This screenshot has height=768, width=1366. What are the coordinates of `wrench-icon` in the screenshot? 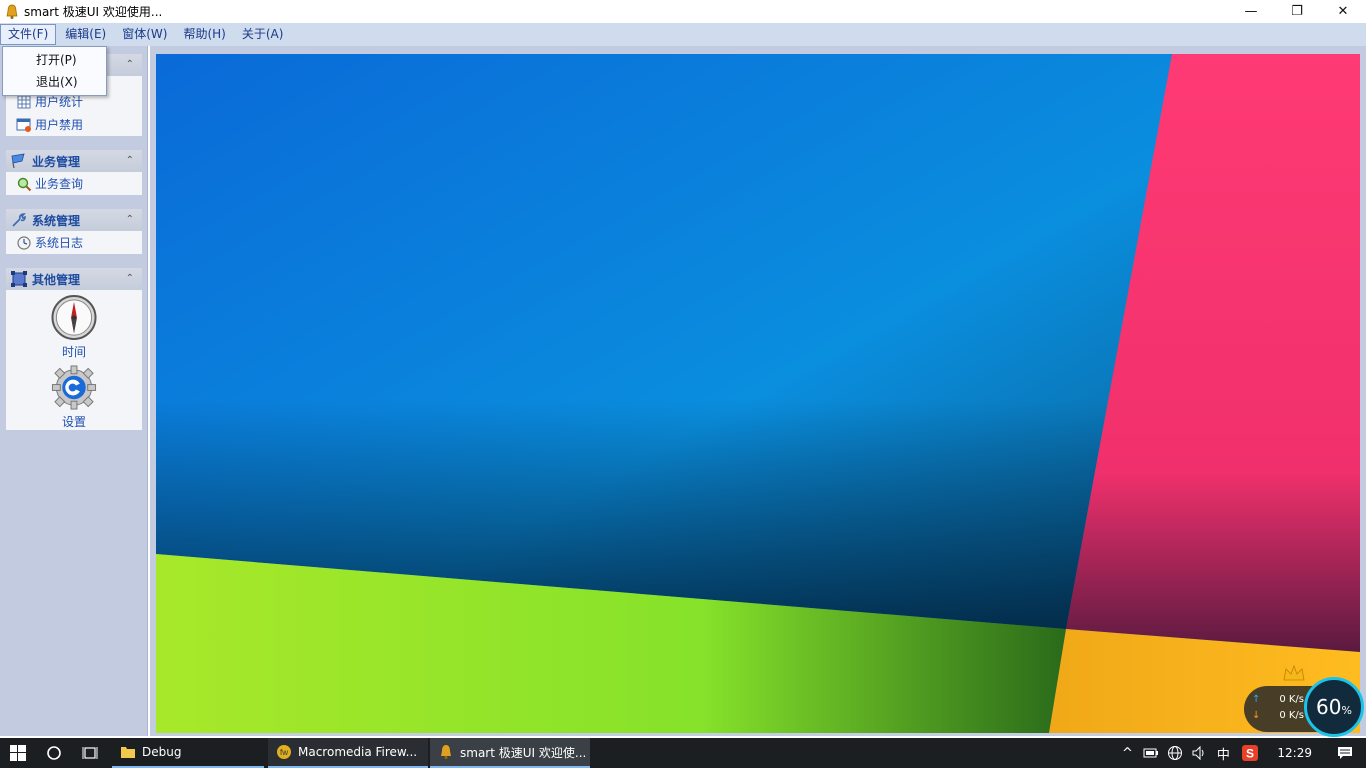 It's located at (19, 220).